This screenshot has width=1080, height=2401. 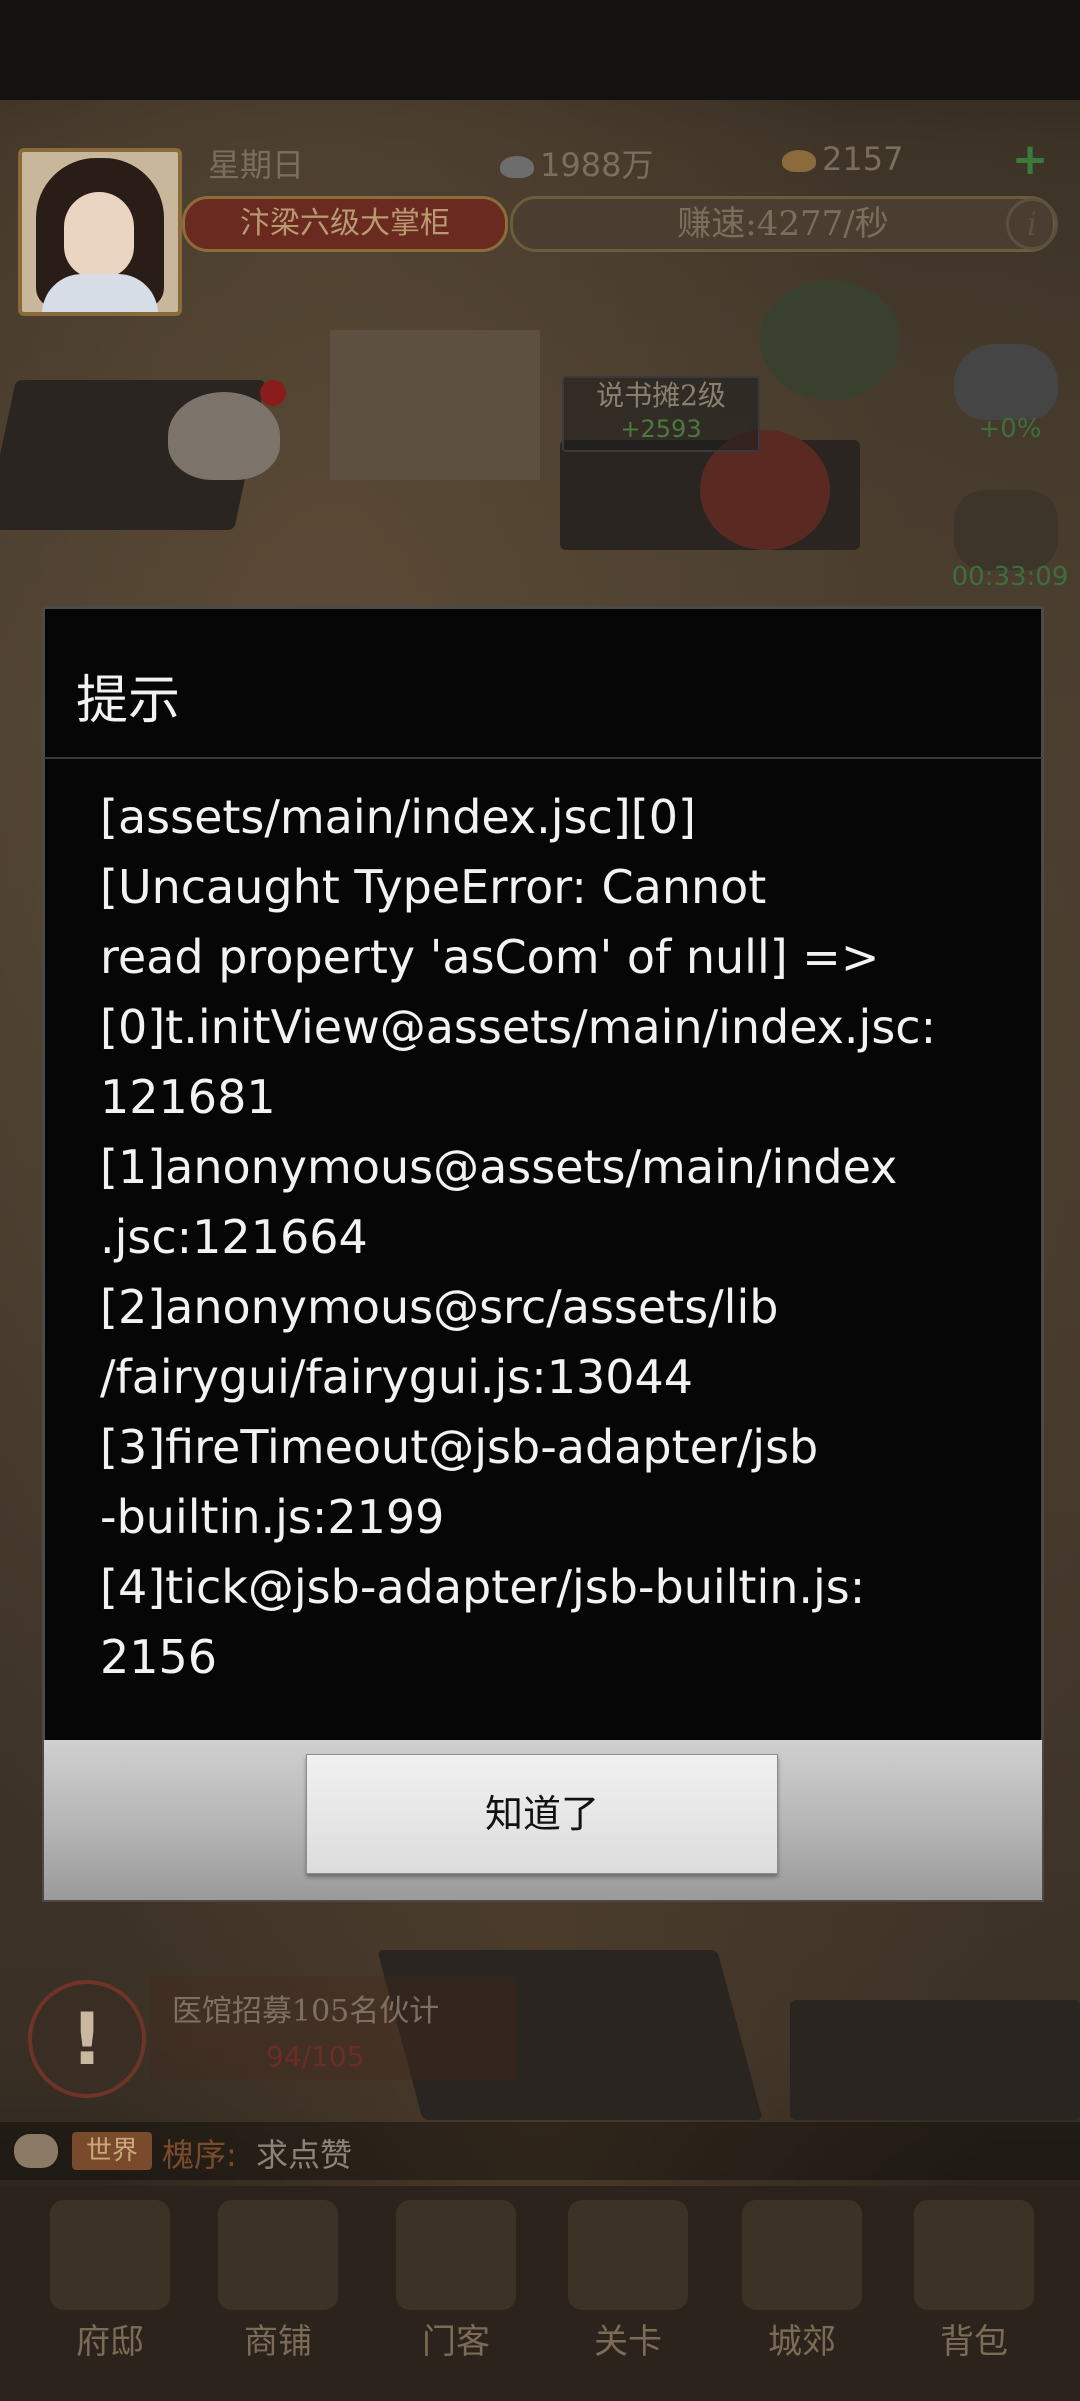 I want to click on nav-tab-bag: 背包, so click(x=974, y=2280).